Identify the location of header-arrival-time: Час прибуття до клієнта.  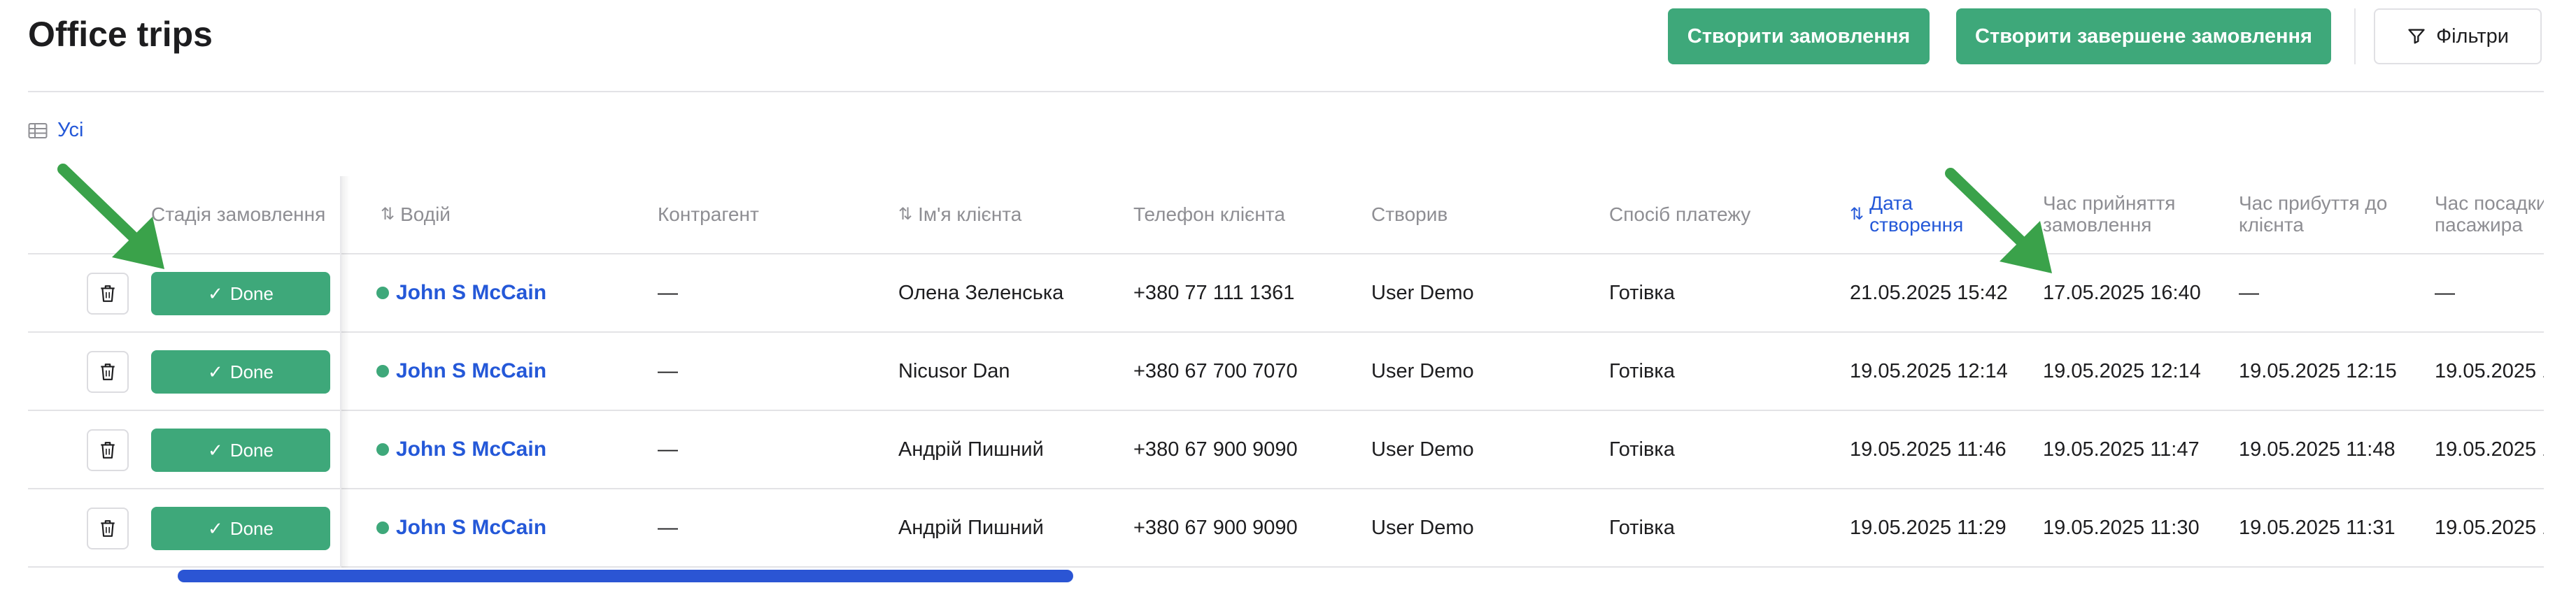
(2330, 214).